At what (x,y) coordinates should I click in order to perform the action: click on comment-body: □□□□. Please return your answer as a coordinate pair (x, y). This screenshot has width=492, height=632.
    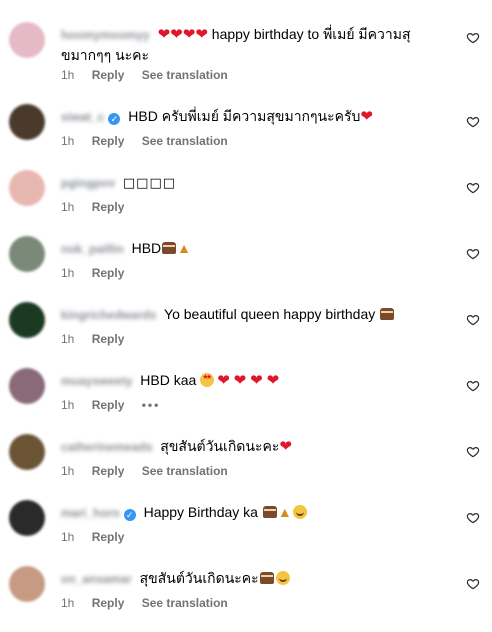
    Looking at the image, I should click on (149, 183).